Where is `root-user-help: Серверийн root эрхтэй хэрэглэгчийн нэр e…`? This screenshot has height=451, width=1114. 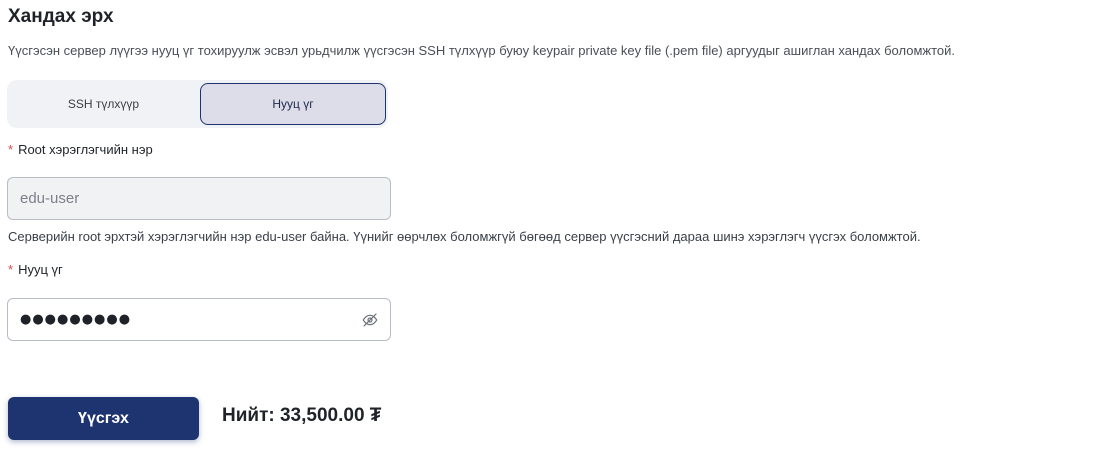
root-user-help: Серверийн root эрхтэй хэрэглэгчийн нэр e… is located at coordinates (464, 236).